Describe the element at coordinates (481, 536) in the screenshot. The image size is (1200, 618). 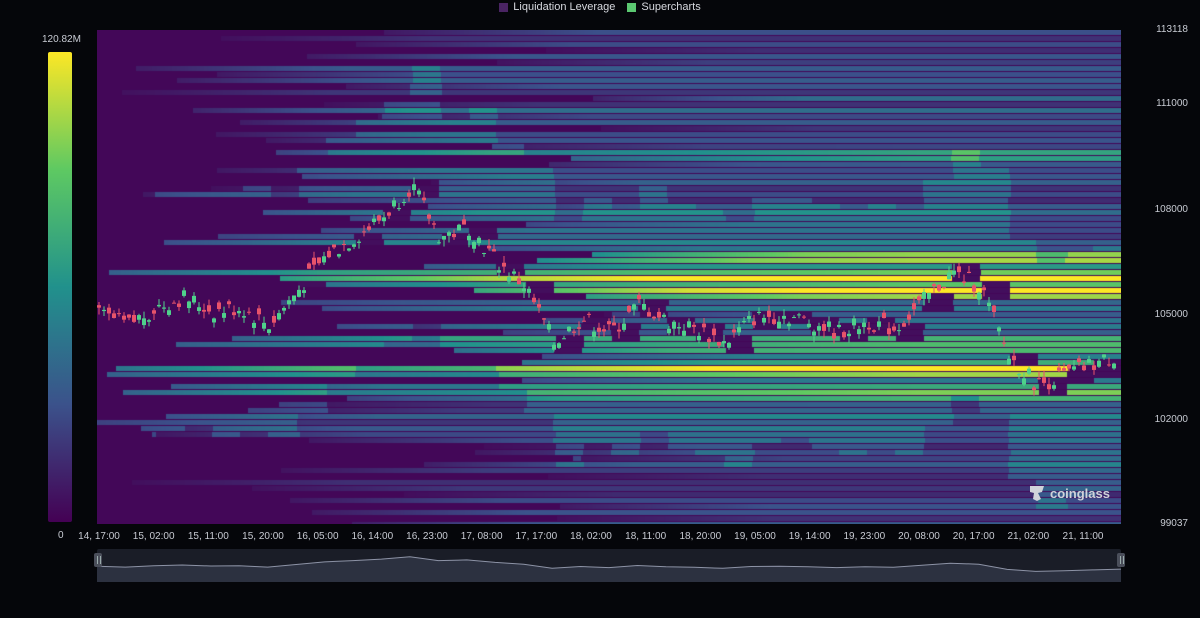
I see `x-tick-label: 17, 08:00` at that location.